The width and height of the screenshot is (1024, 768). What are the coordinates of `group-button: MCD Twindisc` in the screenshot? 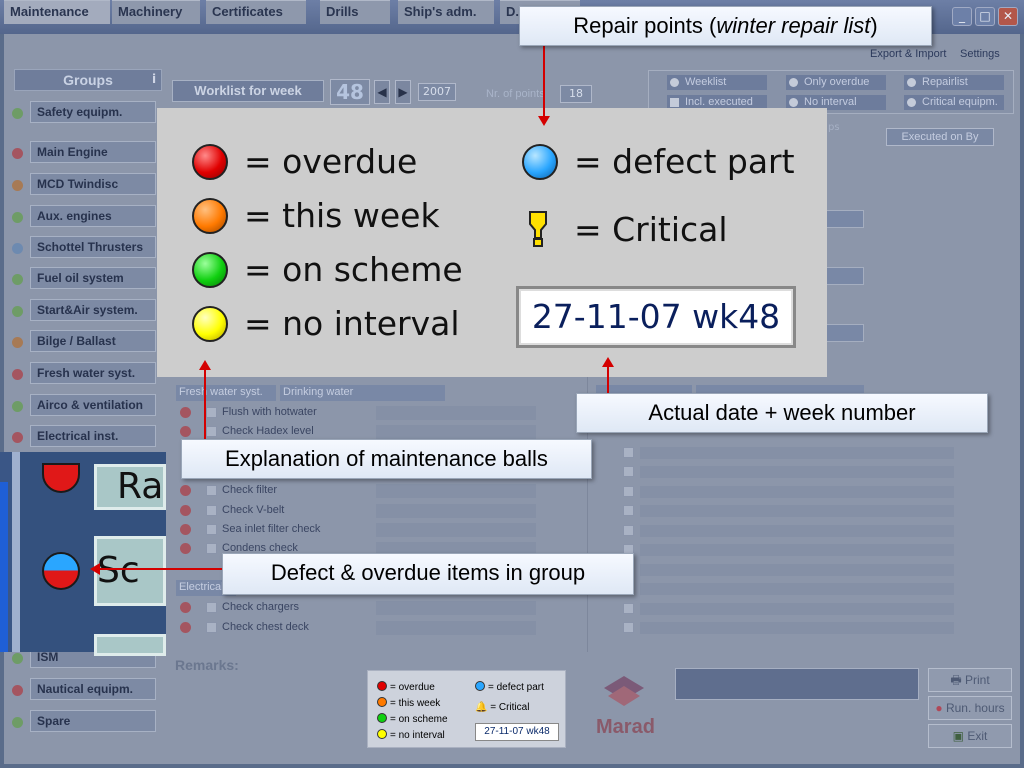 It's located at (93, 184).